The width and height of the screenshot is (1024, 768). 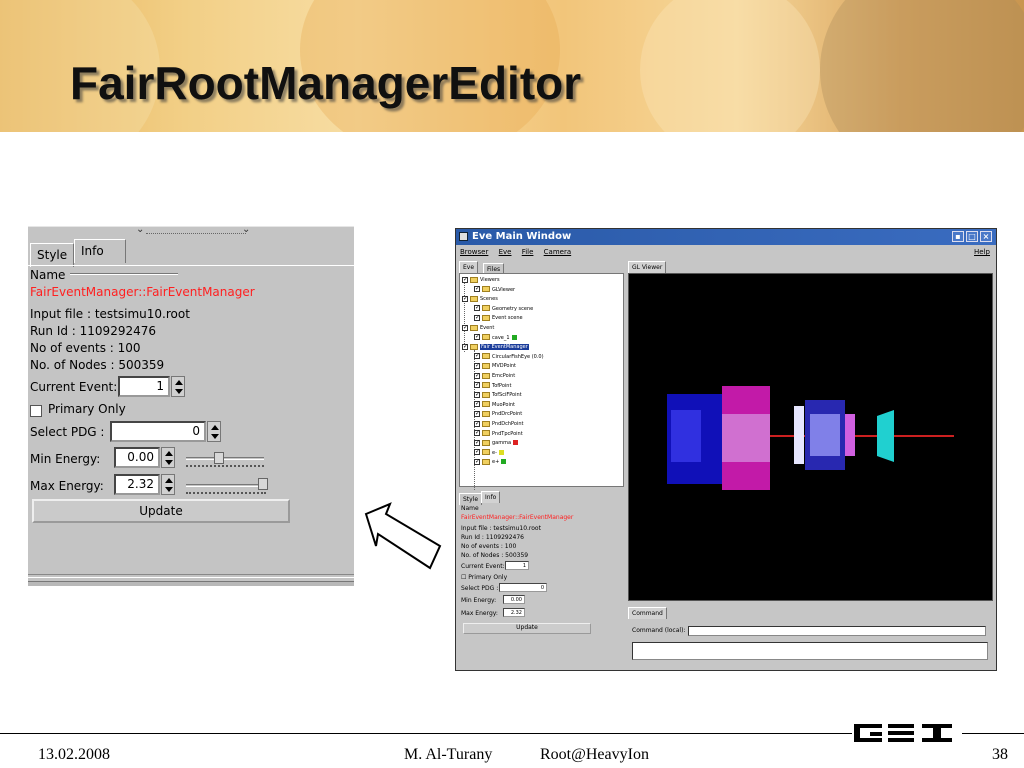 What do you see at coordinates (484, 577) in the screenshot?
I see `small-primary-only-checkbox-label: ☐ Primary Only` at bounding box center [484, 577].